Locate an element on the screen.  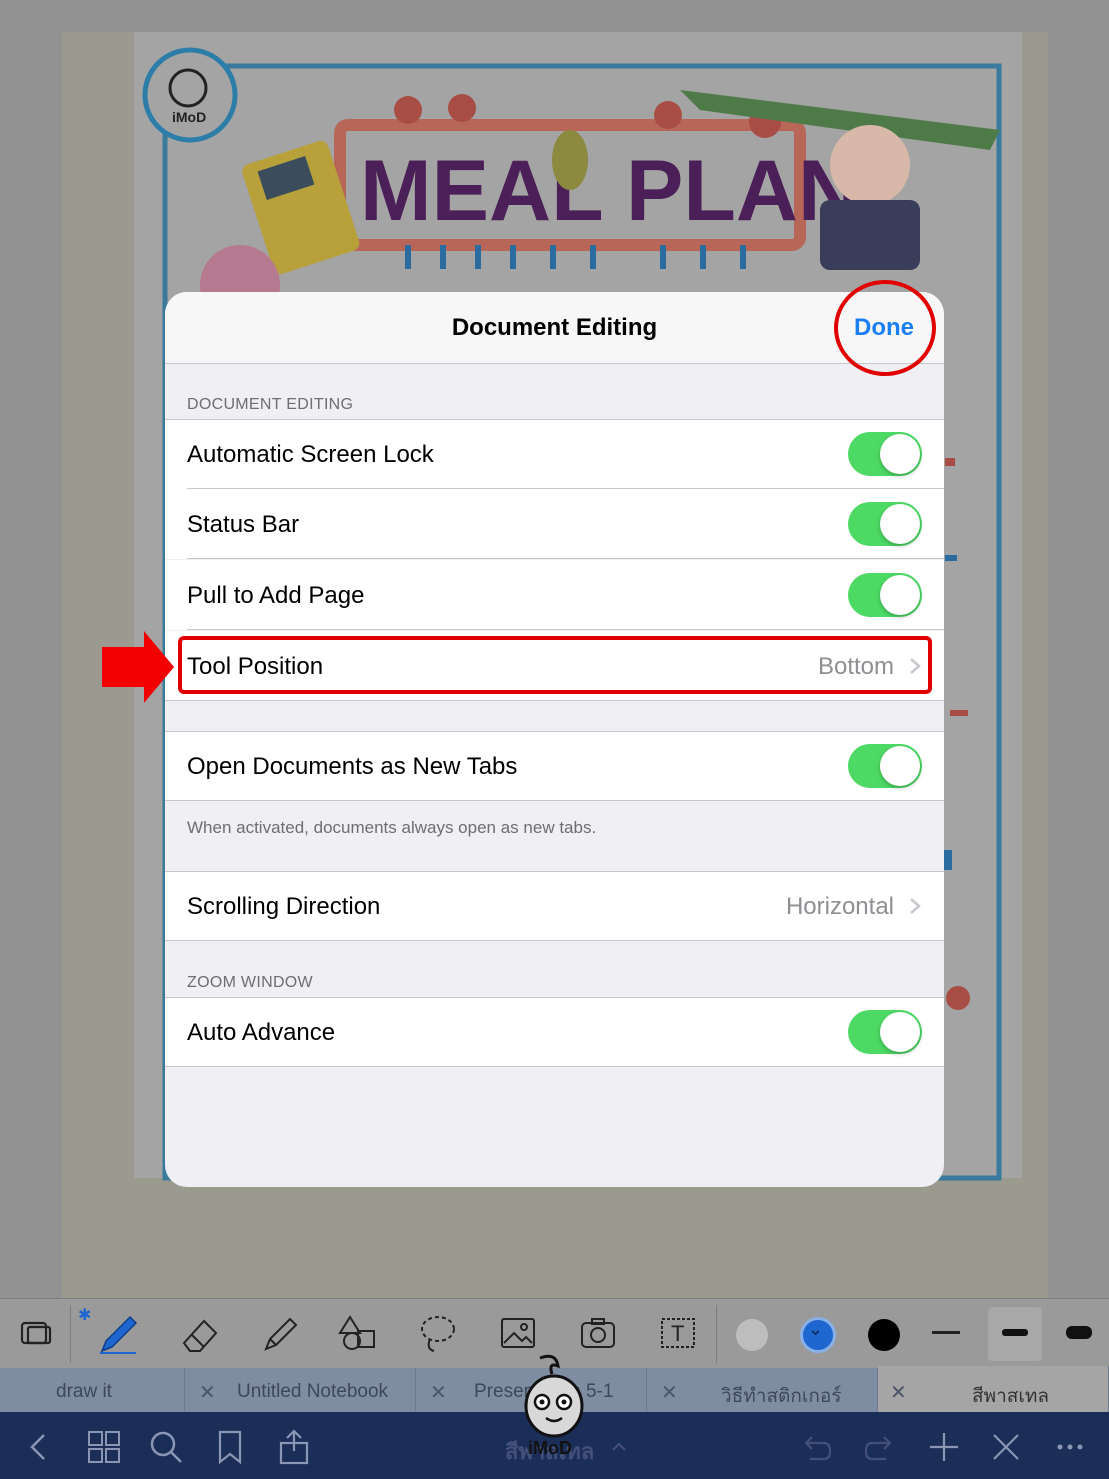
imod-watermark-logo: iMoD is located at coordinates (554, 1406).